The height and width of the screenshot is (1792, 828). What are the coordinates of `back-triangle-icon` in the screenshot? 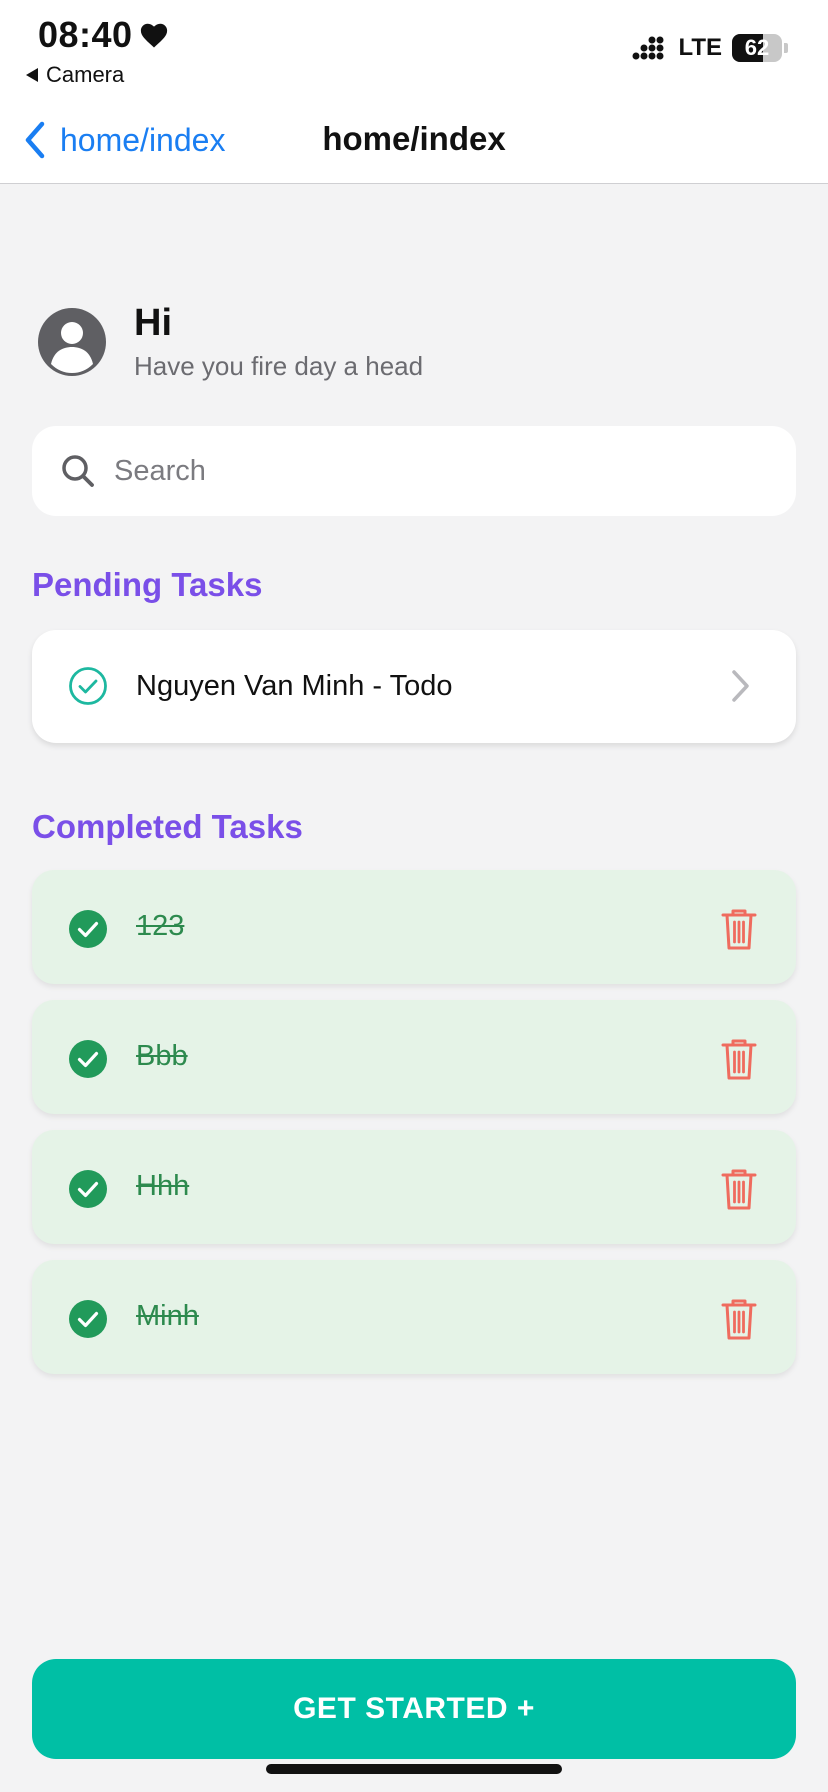 It's located at (32, 75).